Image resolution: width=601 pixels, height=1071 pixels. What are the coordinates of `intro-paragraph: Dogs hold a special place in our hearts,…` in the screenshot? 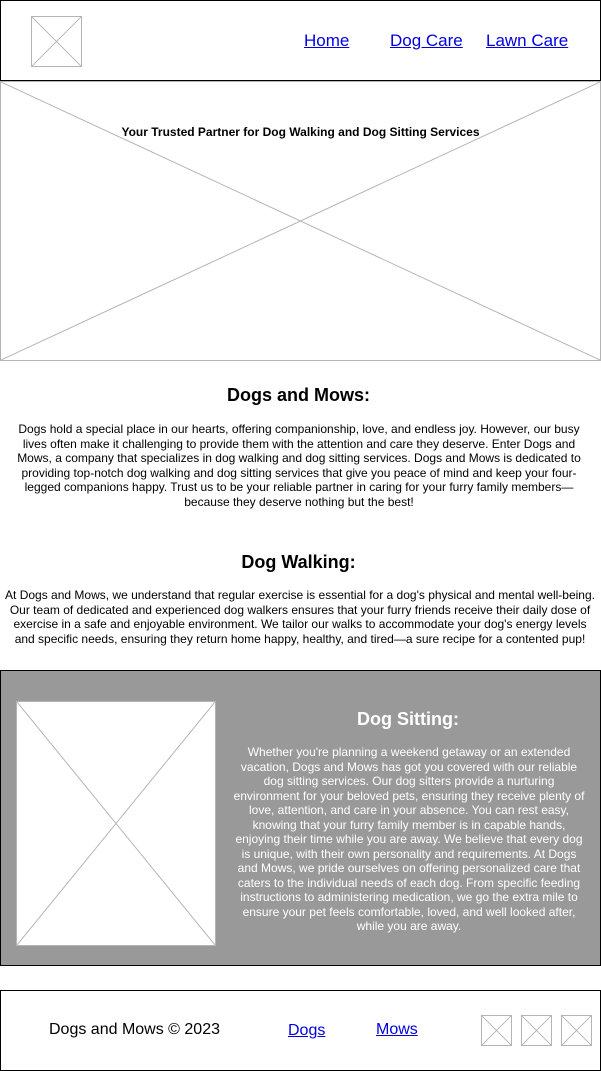 It's located at (299, 465).